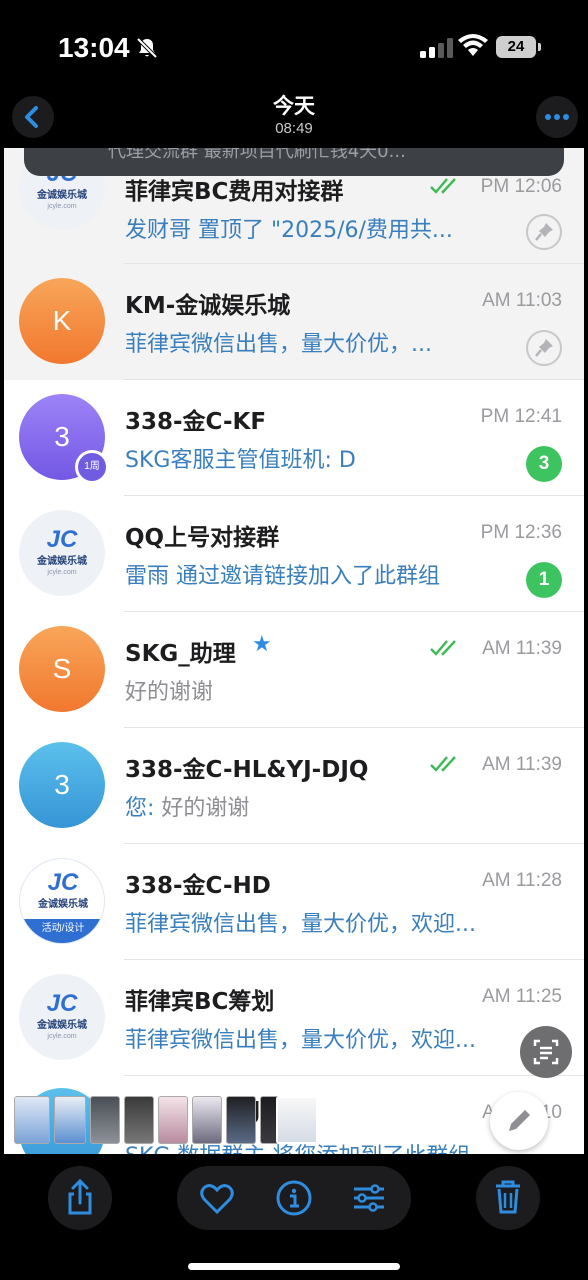 This screenshot has height=1280, width=588. I want to click on chat-preview: 雷雨 通过邀请链接加入了此群组, so click(322, 574).